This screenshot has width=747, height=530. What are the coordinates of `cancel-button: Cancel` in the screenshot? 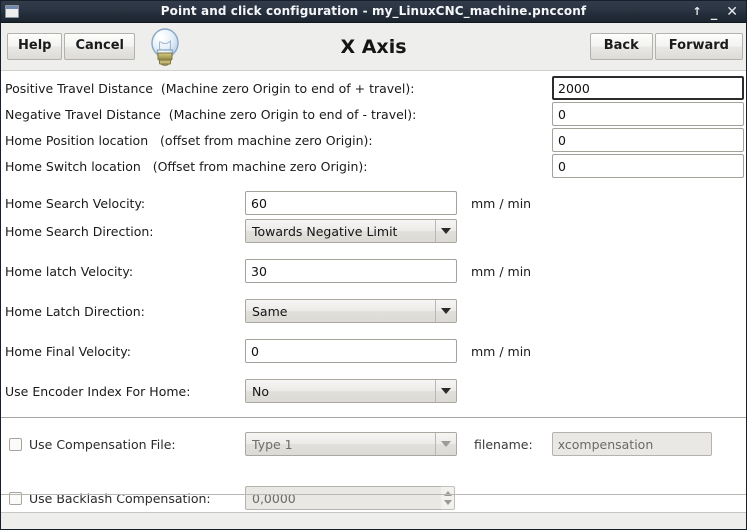 It's located at (100, 46).